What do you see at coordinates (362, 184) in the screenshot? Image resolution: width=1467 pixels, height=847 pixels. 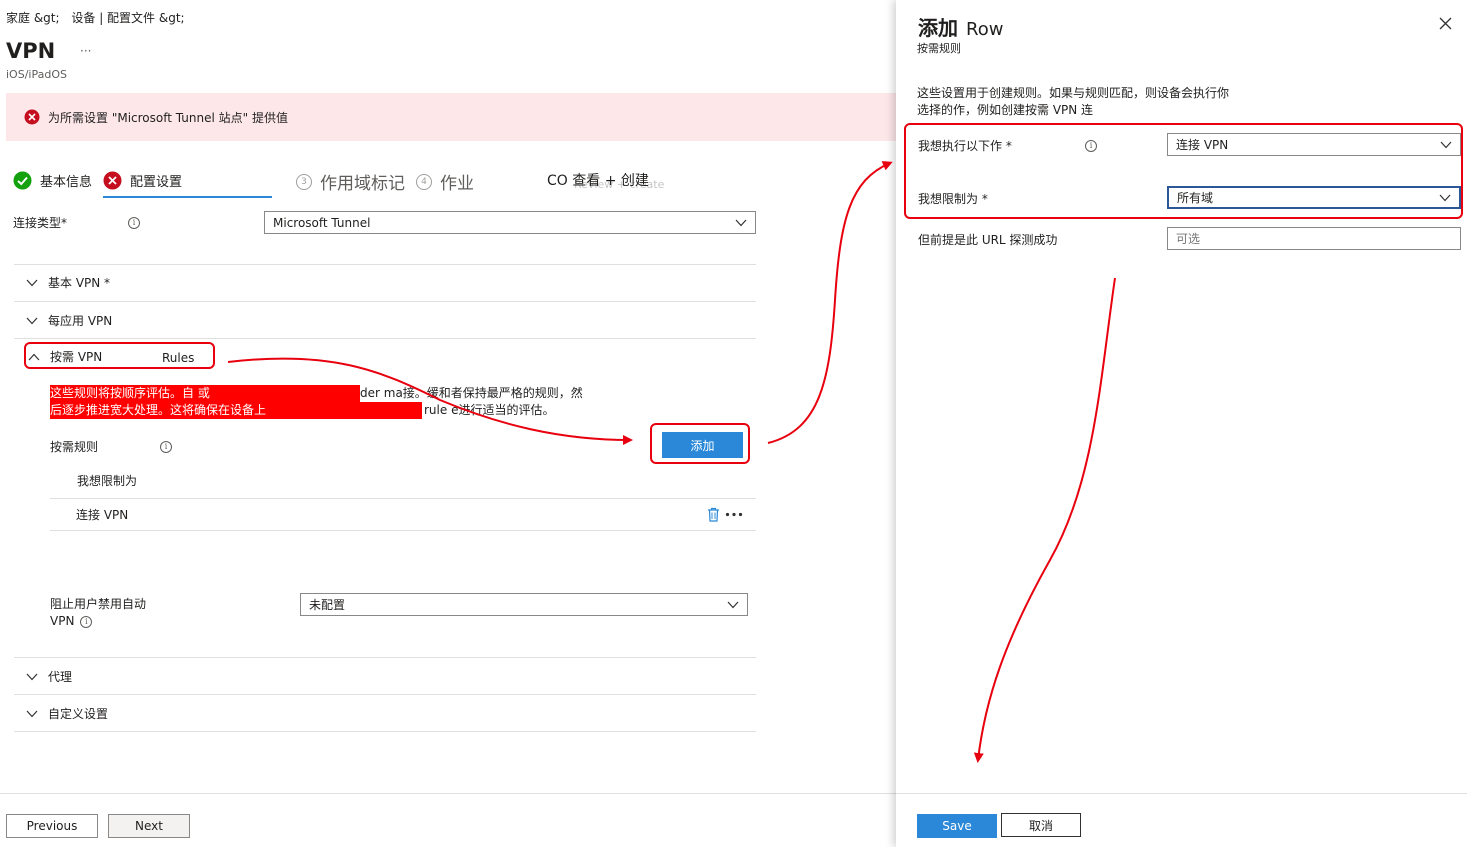 I see `step-label: 作用域标记` at bounding box center [362, 184].